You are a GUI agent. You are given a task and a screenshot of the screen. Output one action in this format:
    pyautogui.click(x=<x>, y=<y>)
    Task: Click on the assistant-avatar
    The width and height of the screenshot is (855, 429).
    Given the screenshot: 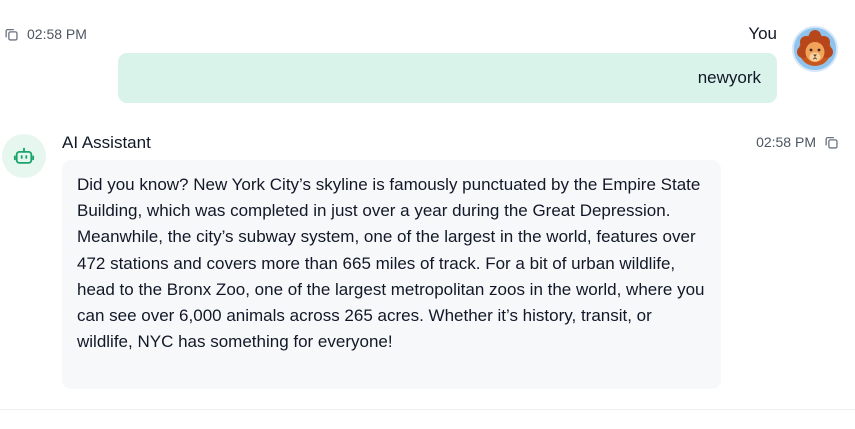 What is the action you would take?
    pyautogui.click(x=24, y=156)
    